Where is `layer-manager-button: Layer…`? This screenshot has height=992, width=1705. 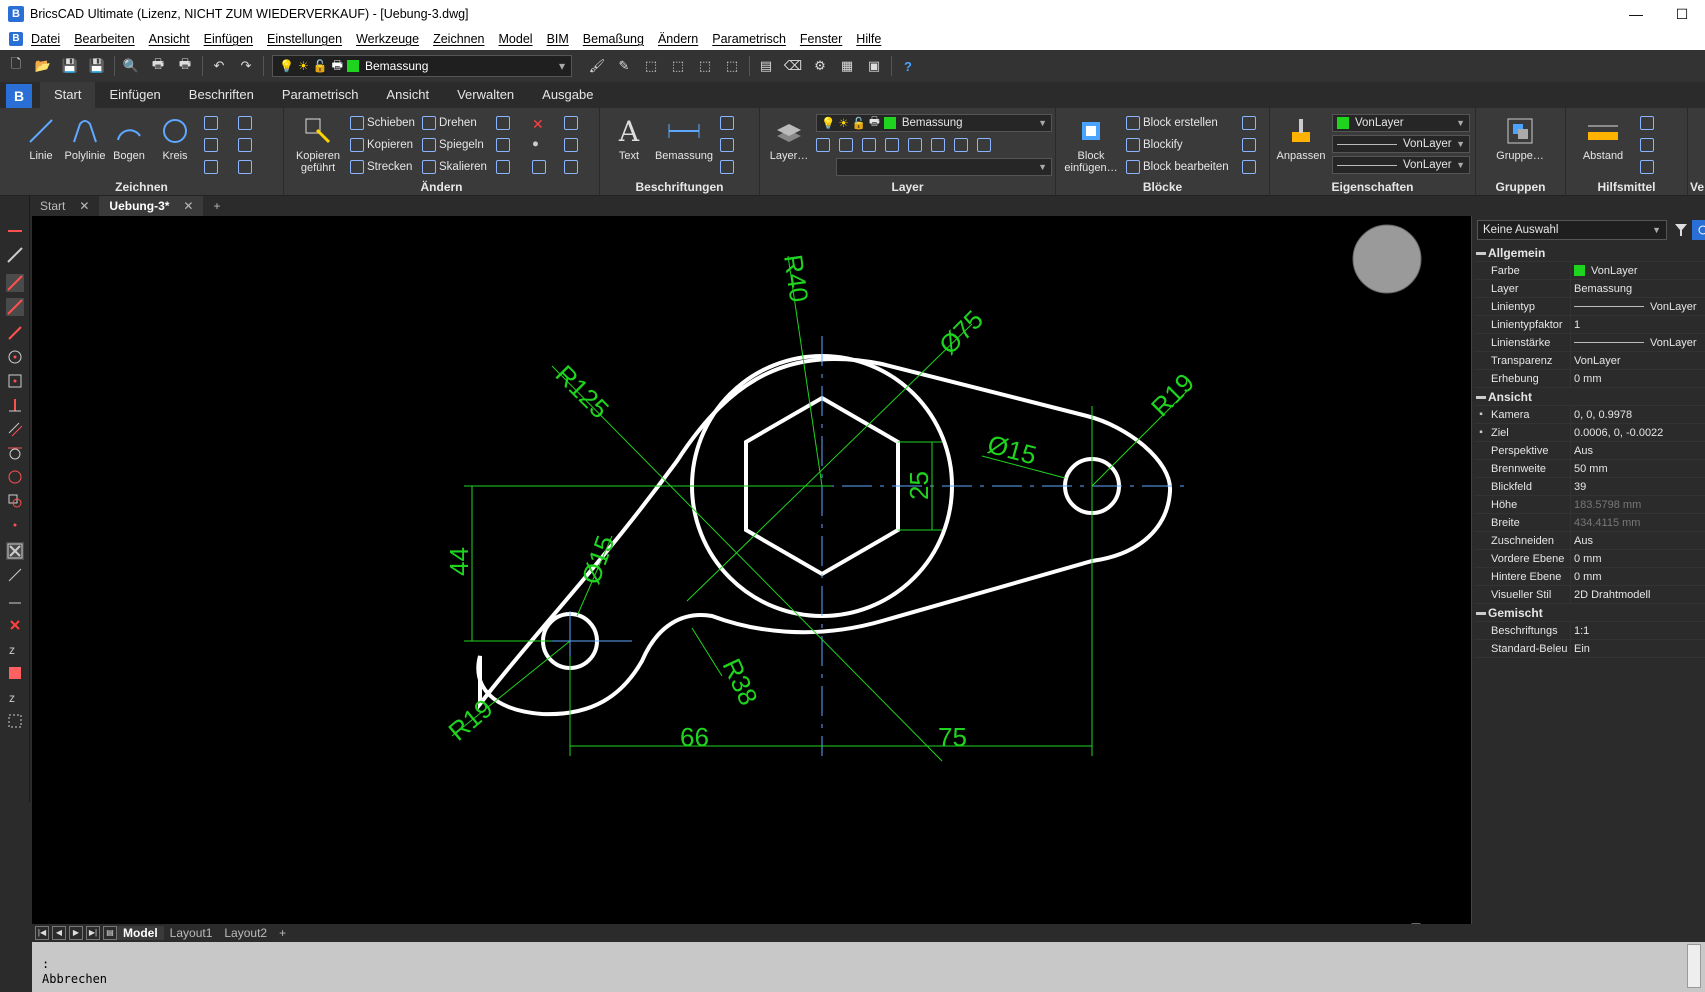 layer-manager-button: Layer… is located at coordinates (789, 138).